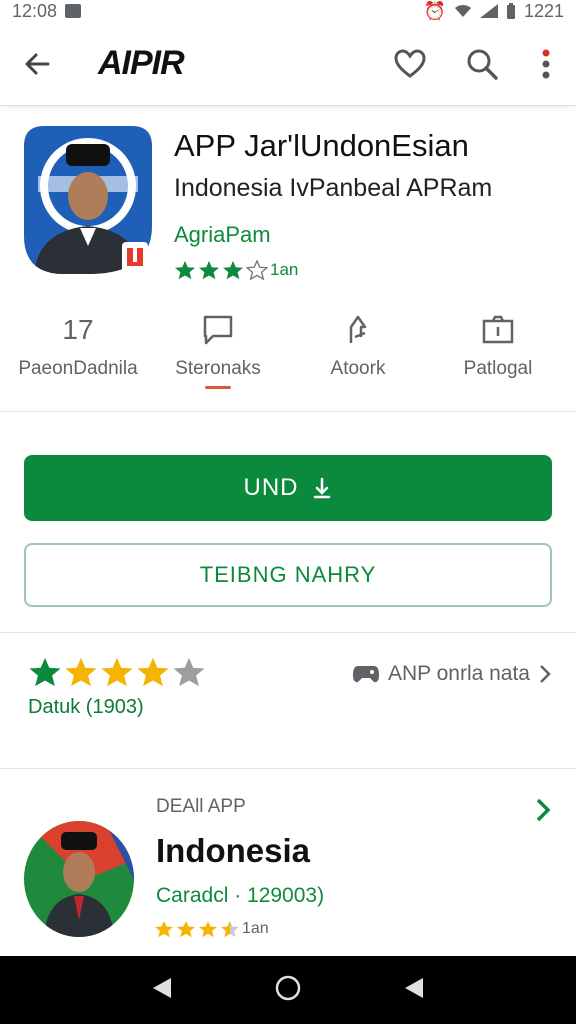 The width and height of the screenshot is (576, 1024). I want to click on search-button, so click(482, 64).